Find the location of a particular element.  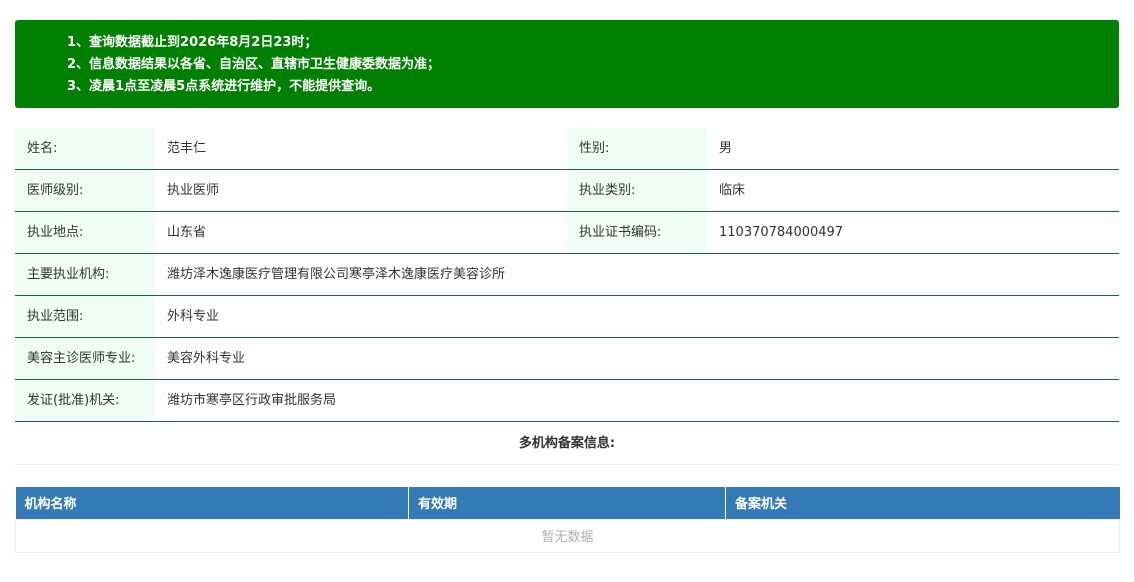

institution-label: 主要执业机构: is located at coordinates (85, 274).